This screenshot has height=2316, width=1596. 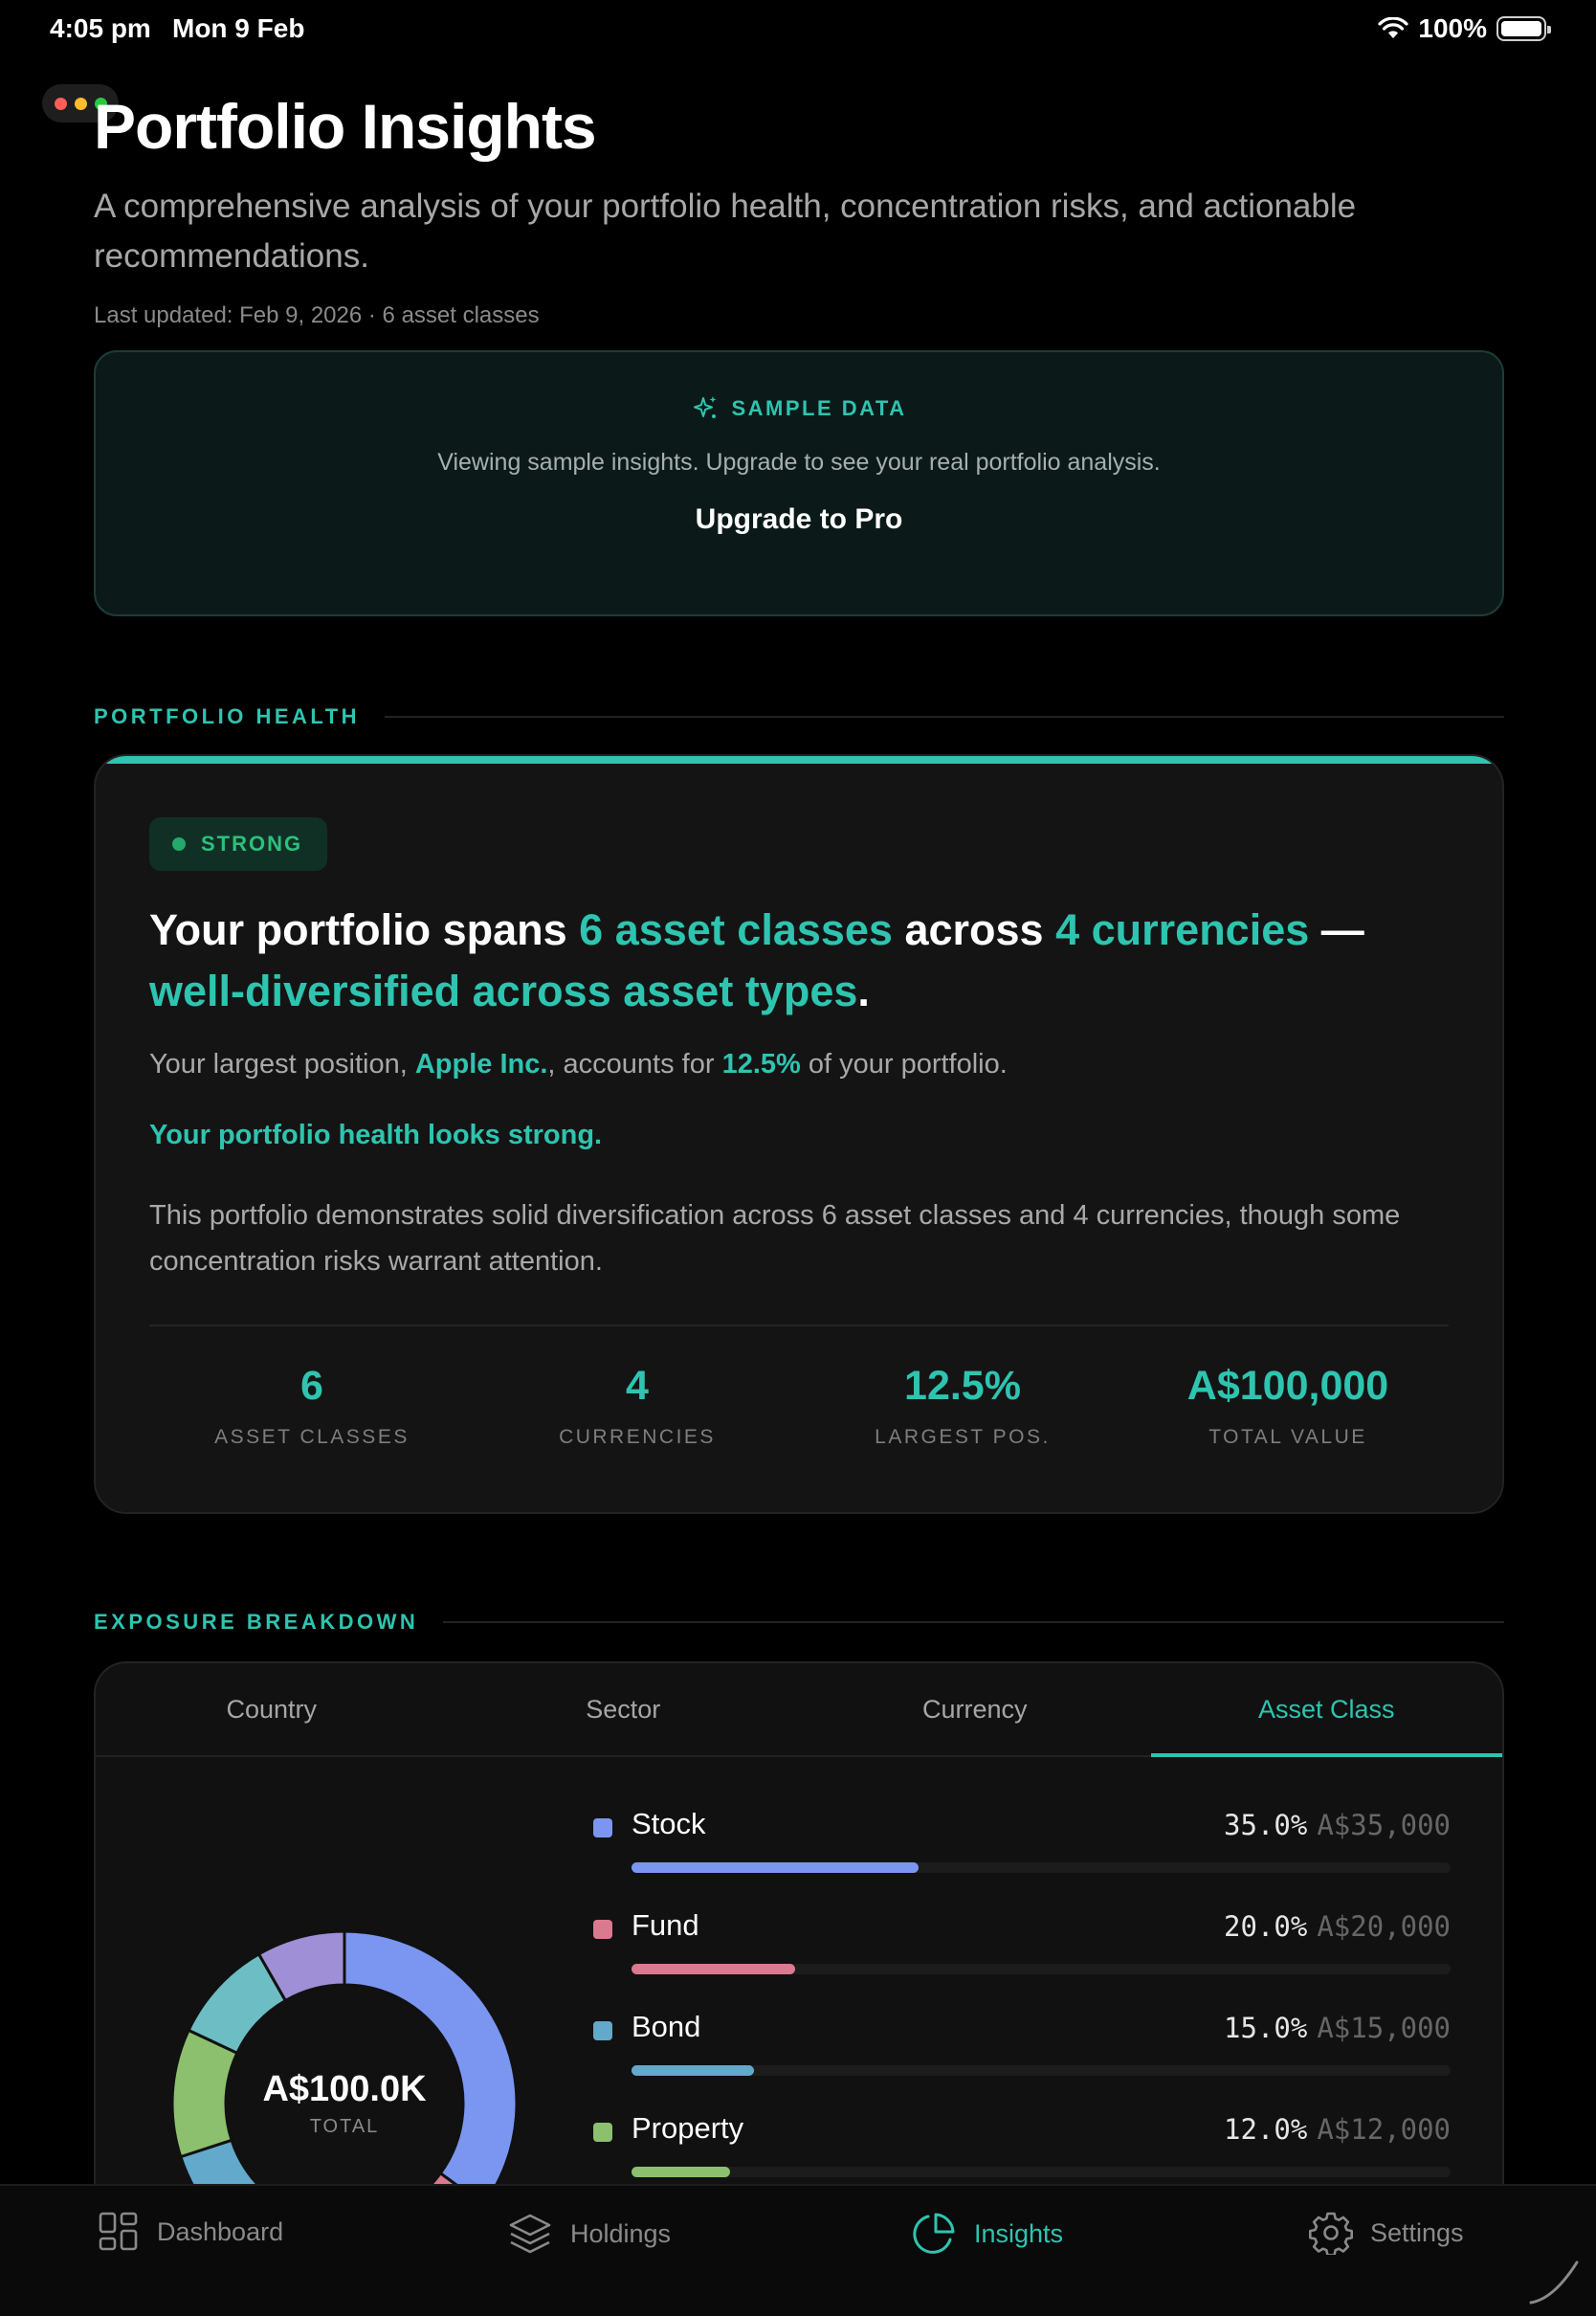 What do you see at coordinates (666, 1925) in the screenshot?
I see `legend-name: Fund` at bounding box center [666, 1925].